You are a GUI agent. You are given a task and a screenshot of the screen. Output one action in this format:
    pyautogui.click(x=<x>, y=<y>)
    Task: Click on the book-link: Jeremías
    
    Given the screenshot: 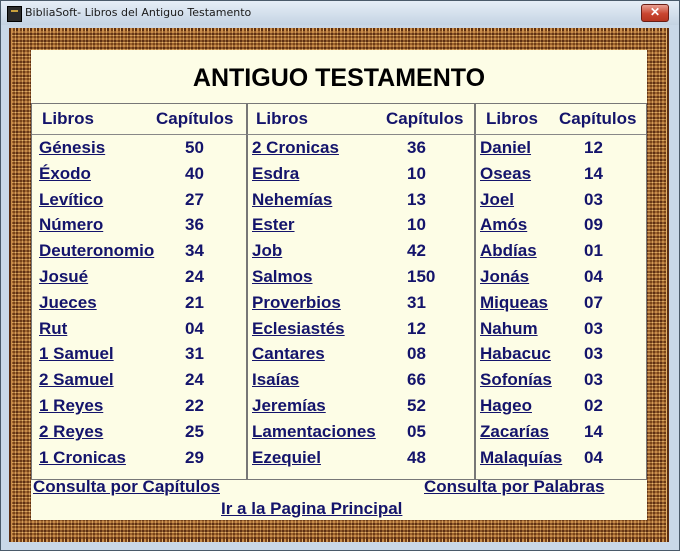 What is the action you would take?
    pyautogui.click(x=289, y=406)
    